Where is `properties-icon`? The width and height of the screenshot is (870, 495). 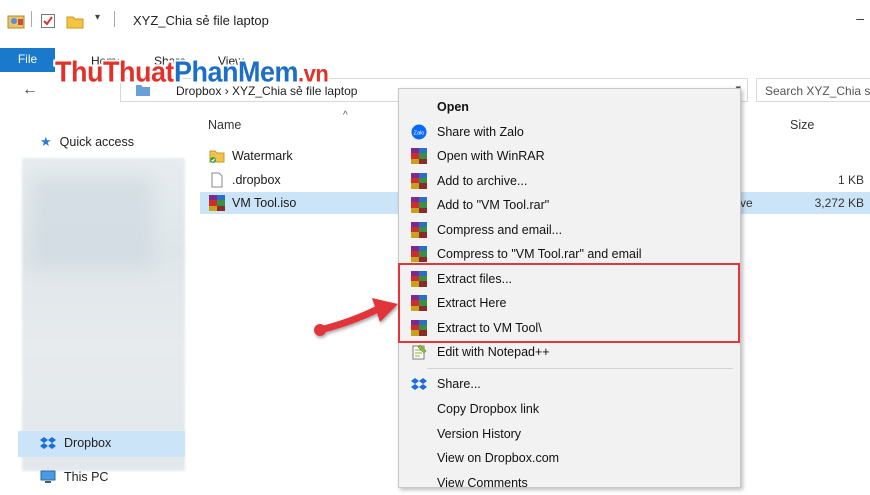 properties-icon is located at coordinates (16, 21).